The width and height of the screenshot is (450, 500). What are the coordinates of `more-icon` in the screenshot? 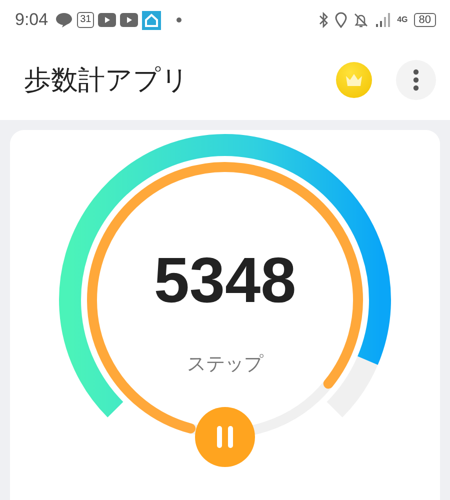 It's located at (416, 80).